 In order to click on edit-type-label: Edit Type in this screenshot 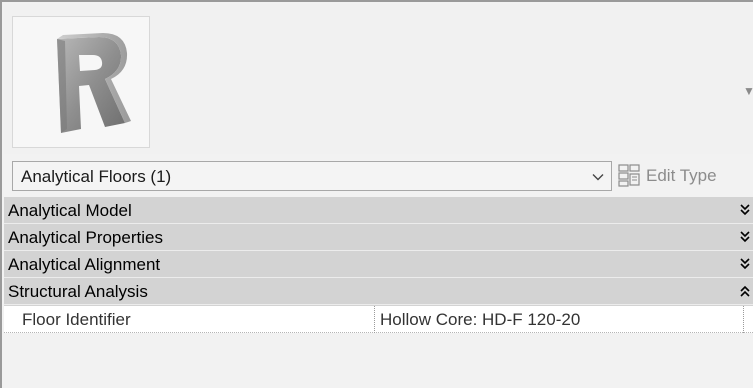, I will do `click(681, 175)`.